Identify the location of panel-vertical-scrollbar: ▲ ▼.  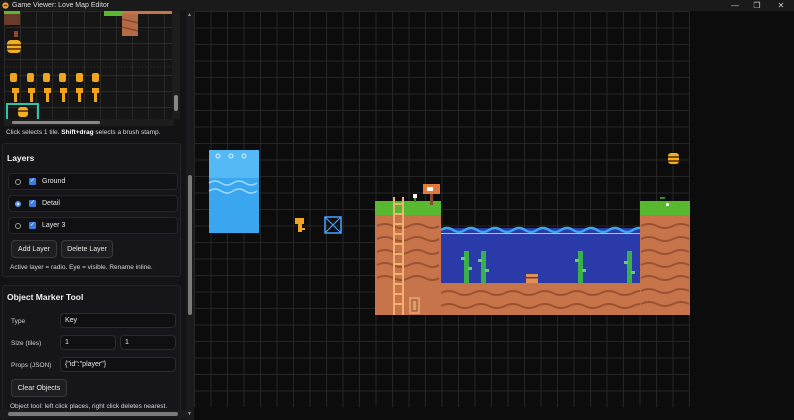
(190, 215).